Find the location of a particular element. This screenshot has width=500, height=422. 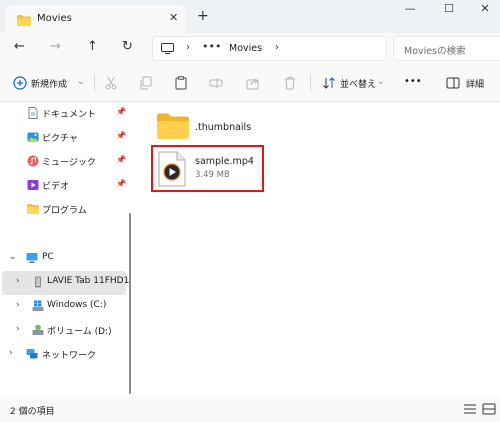

sidebar-item-label: ボリューム (D:) is located at coordinates (79, 332).